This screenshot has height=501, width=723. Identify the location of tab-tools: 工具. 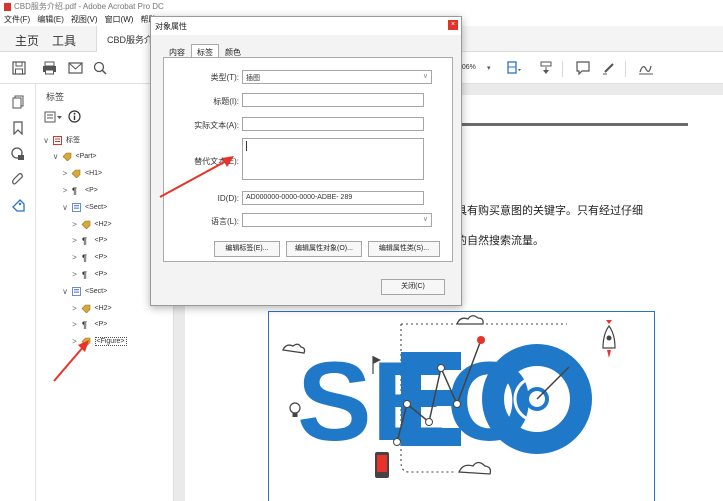
(64, 40).